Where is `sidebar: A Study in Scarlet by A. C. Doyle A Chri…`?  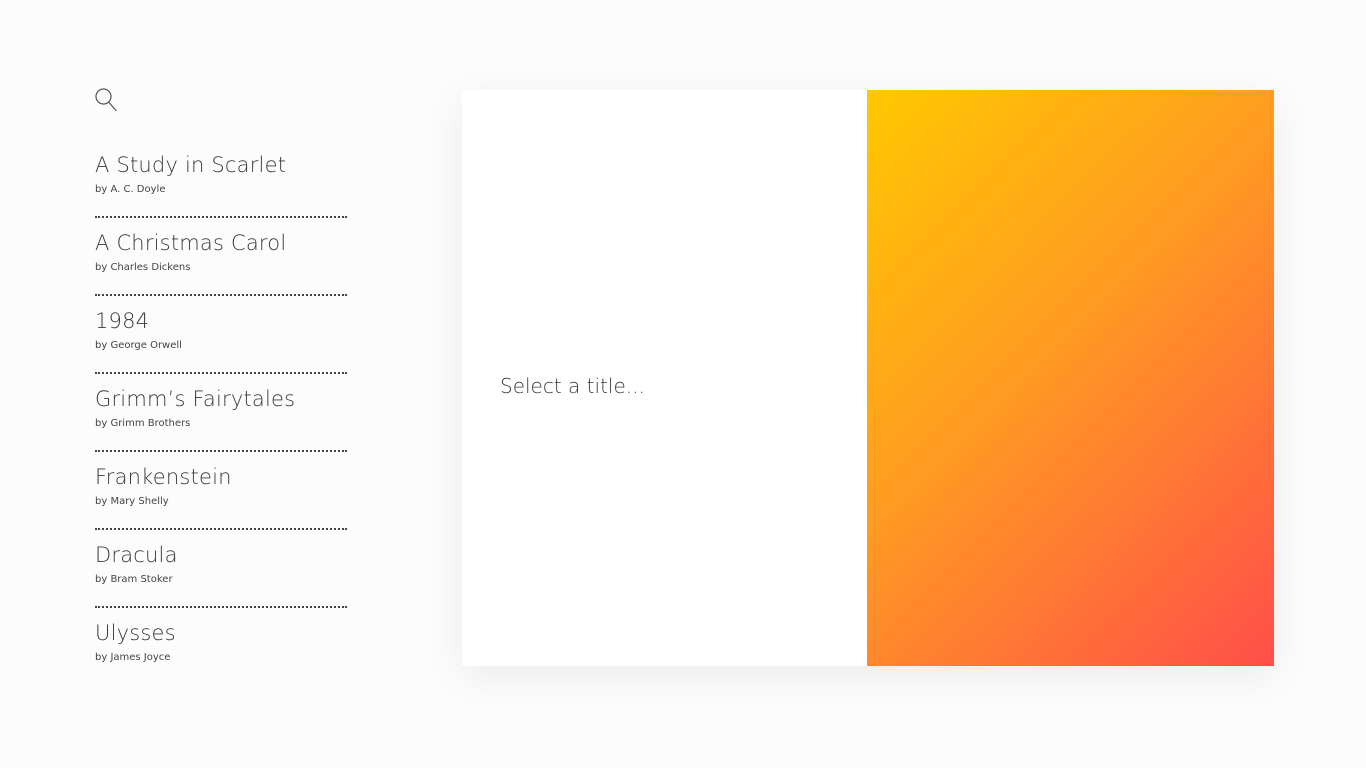 sidebar: A Study in Scarlet by A. C. Doyle A Chri… is located at coordinates (221, 387).